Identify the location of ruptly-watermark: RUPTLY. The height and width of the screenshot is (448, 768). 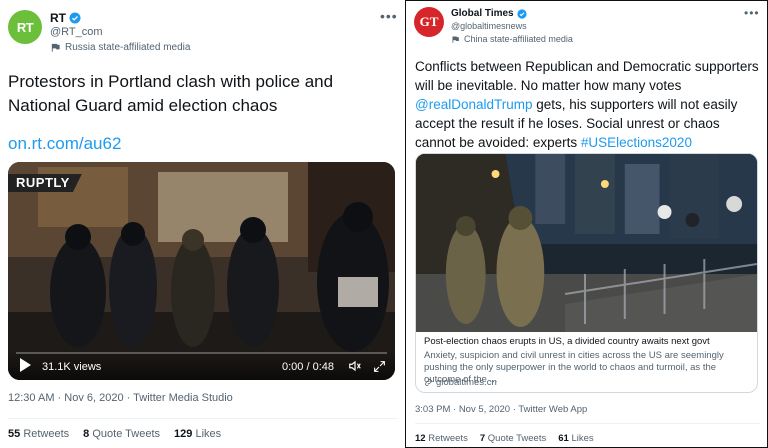
(45, 183).